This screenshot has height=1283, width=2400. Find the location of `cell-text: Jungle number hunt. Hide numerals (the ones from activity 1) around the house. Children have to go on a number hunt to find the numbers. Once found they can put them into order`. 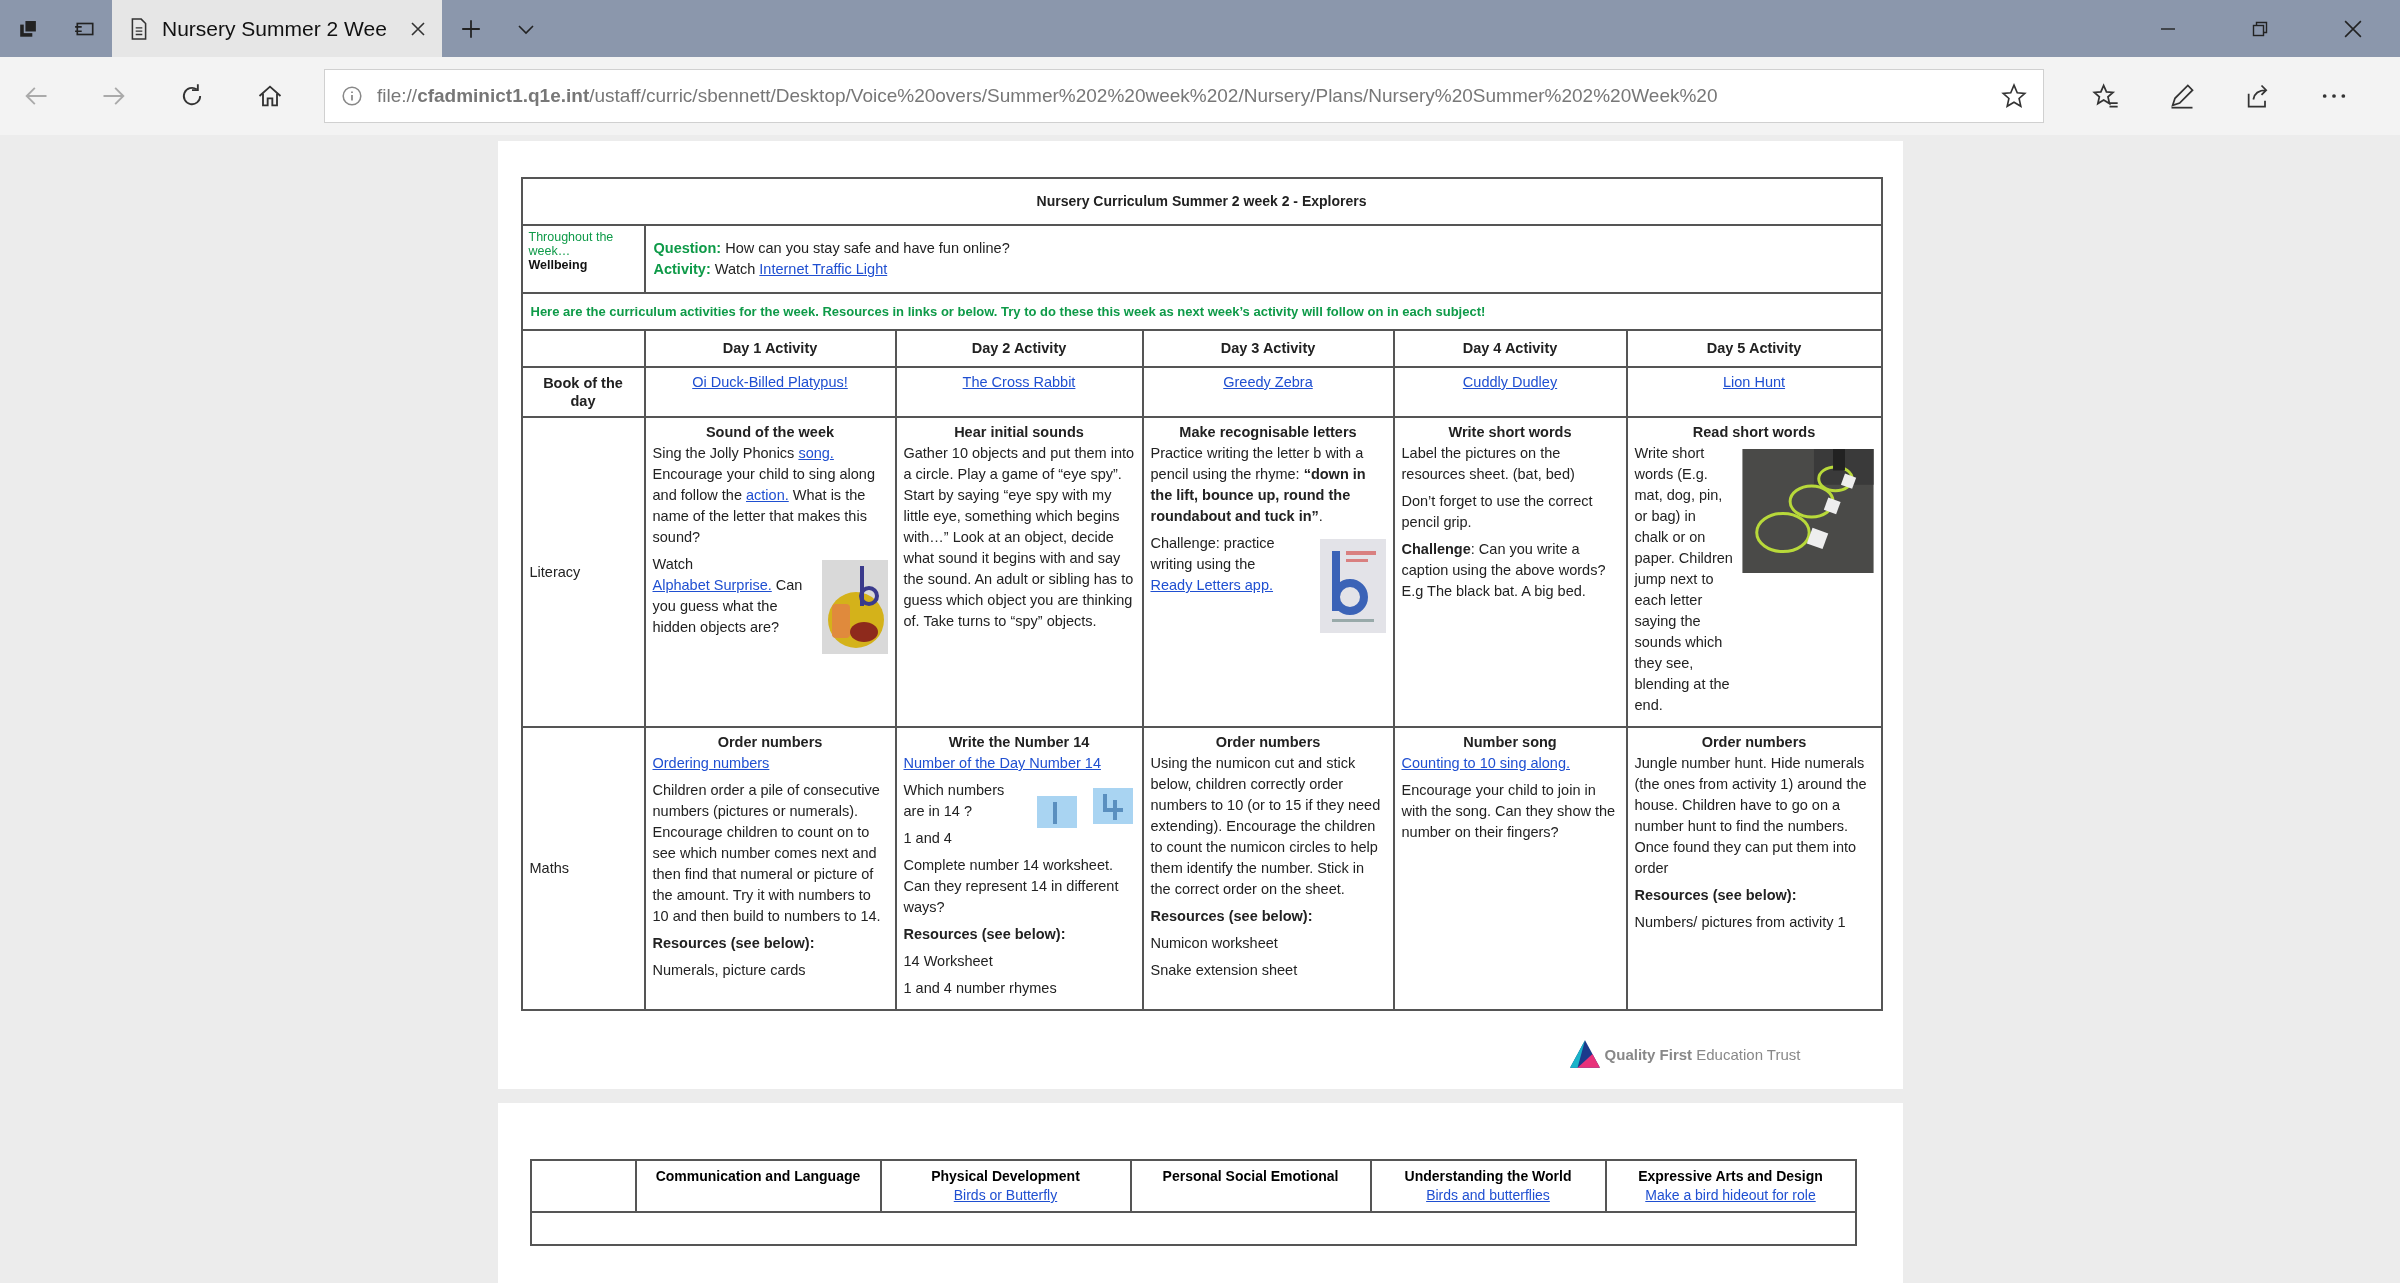

cell-text: Jungle number hunt. Hide numerals (the ones from activity 1) around the house. Children have to go on a number hunt to find the numbers. Once found they can put them into order is located at coordinates (1751, 816).